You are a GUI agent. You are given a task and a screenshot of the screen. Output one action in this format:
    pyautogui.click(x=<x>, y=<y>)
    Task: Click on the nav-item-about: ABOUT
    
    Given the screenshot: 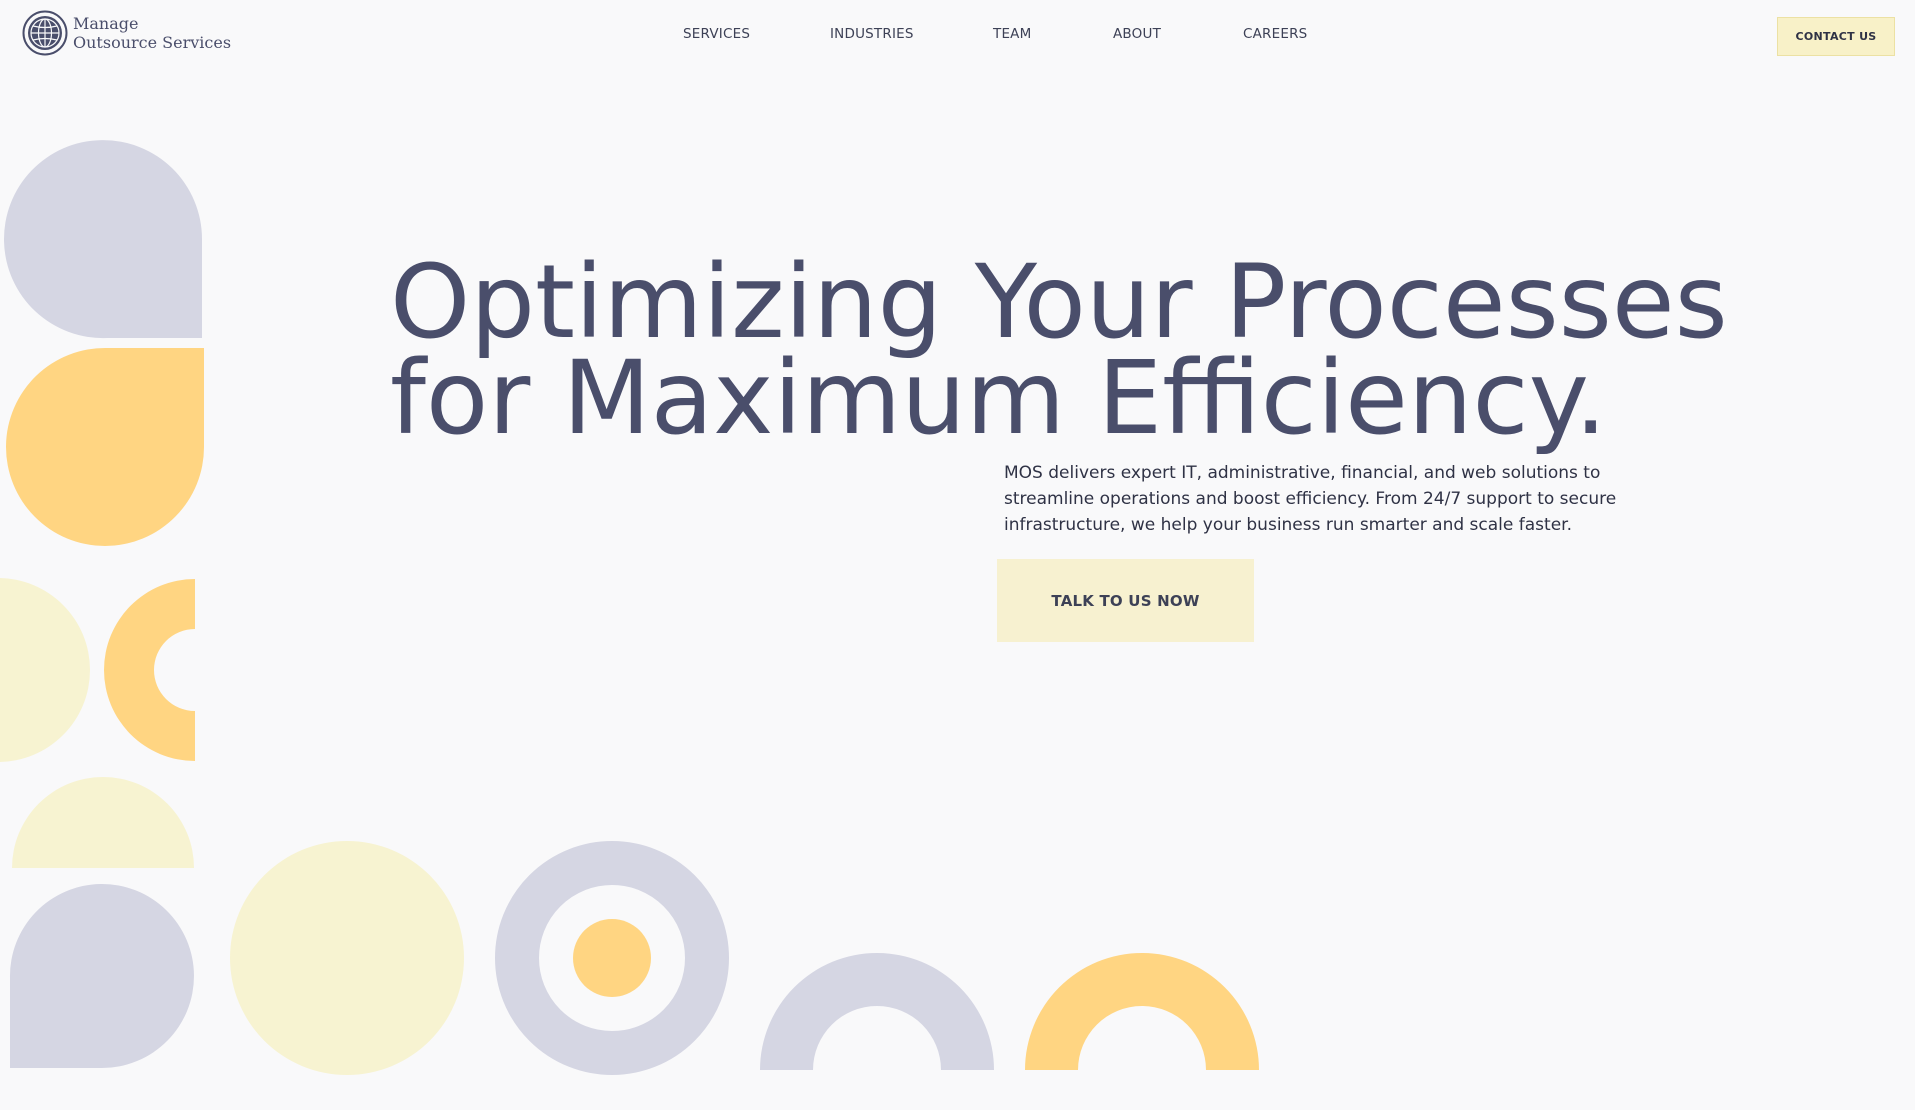 What is the action you would take?
    pyautogui.click(x=1137, y=34)
    